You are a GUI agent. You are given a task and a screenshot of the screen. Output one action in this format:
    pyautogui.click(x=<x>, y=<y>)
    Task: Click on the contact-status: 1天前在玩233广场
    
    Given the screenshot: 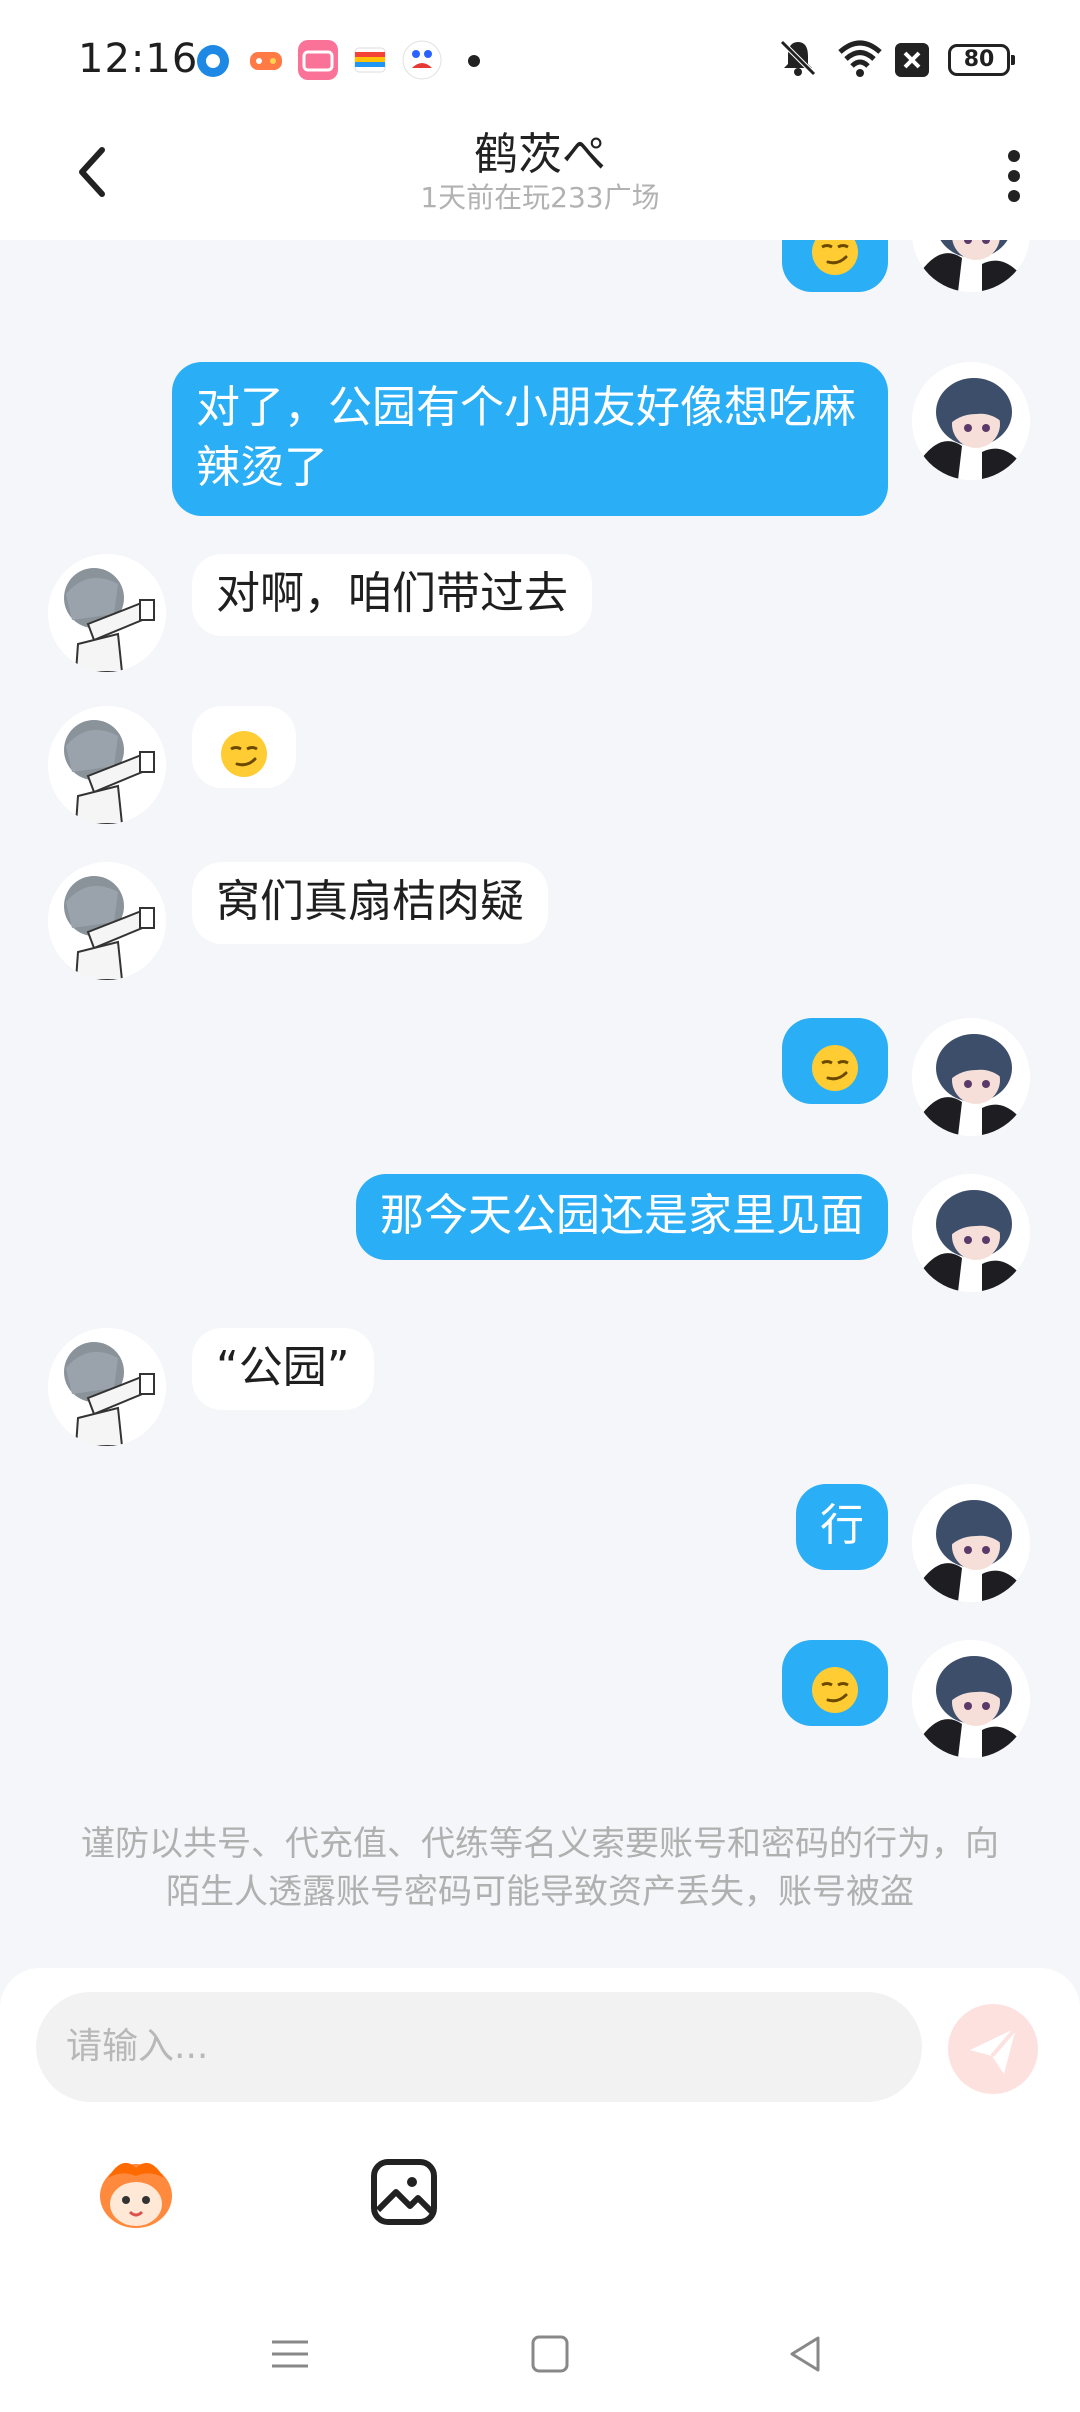 What is the action you would take?
    pyautogui.click(x=540, y=197)
    